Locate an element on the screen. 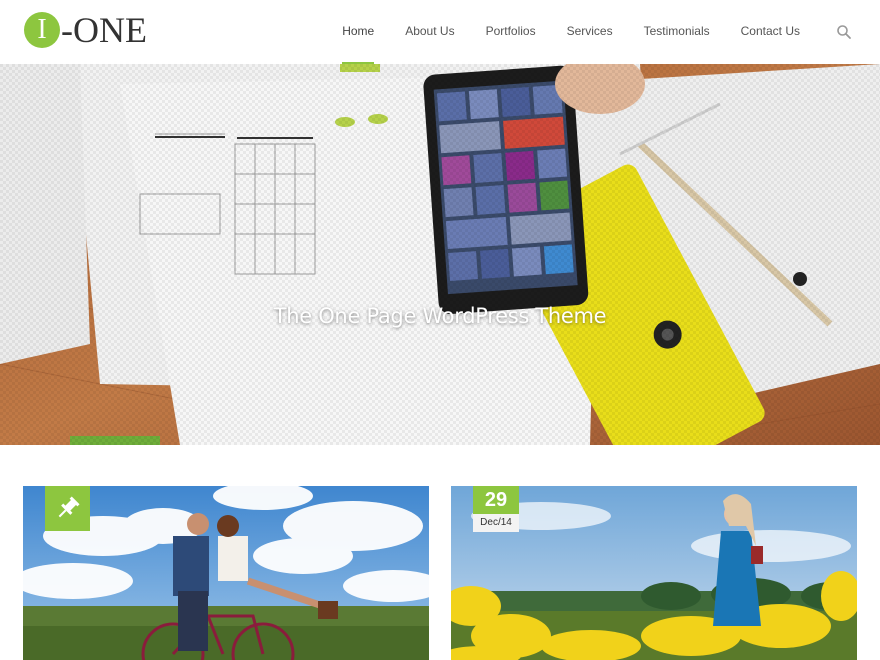 The image size is (880, 660). hero-title: The One Page WordPress Theme is located at coordinates (440, 316).